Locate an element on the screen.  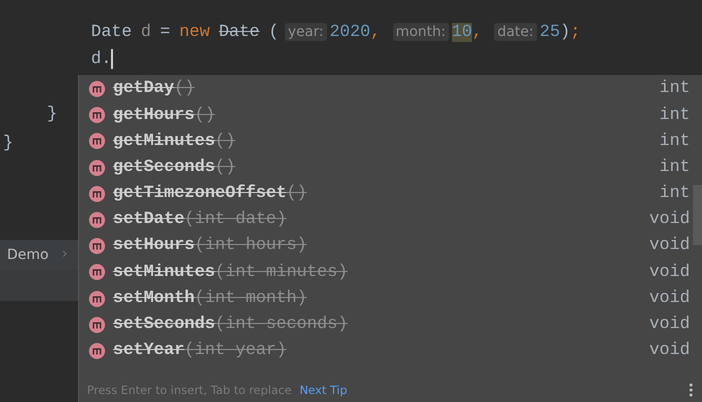
method-name: getSeconds is located at coordinates (164, 167).